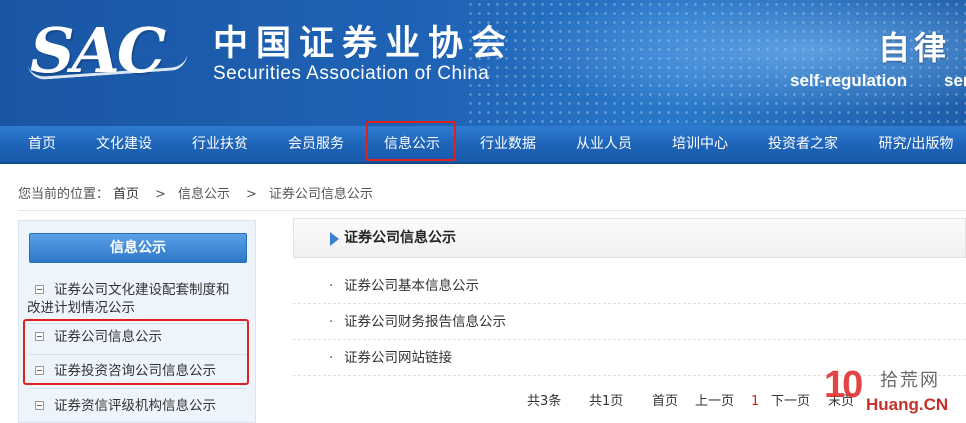 The height and width of the screenshot is (423, 966). I want to click on watermark-logo: 10, so click(843, 385).